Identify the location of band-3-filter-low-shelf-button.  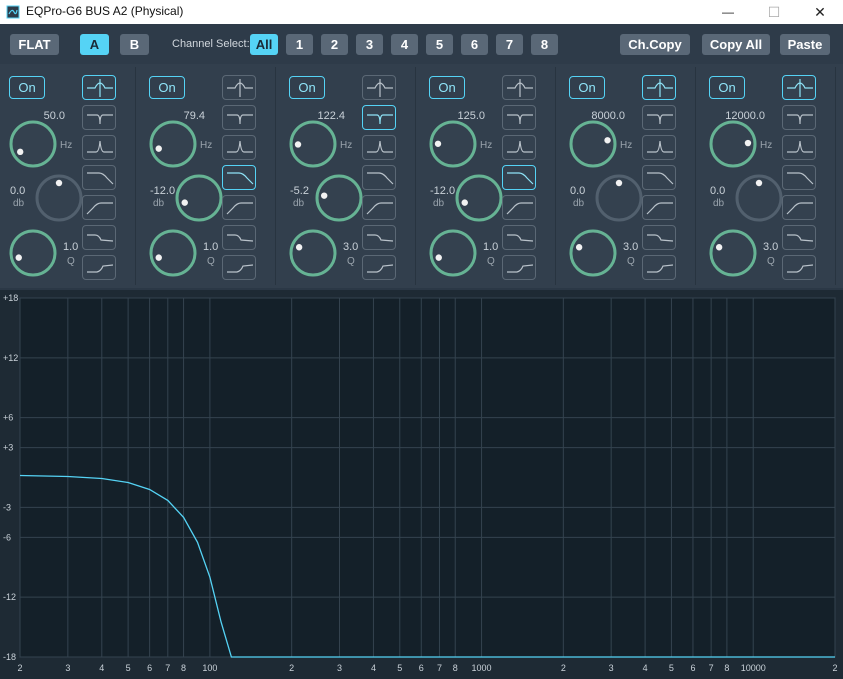
(379, 237).